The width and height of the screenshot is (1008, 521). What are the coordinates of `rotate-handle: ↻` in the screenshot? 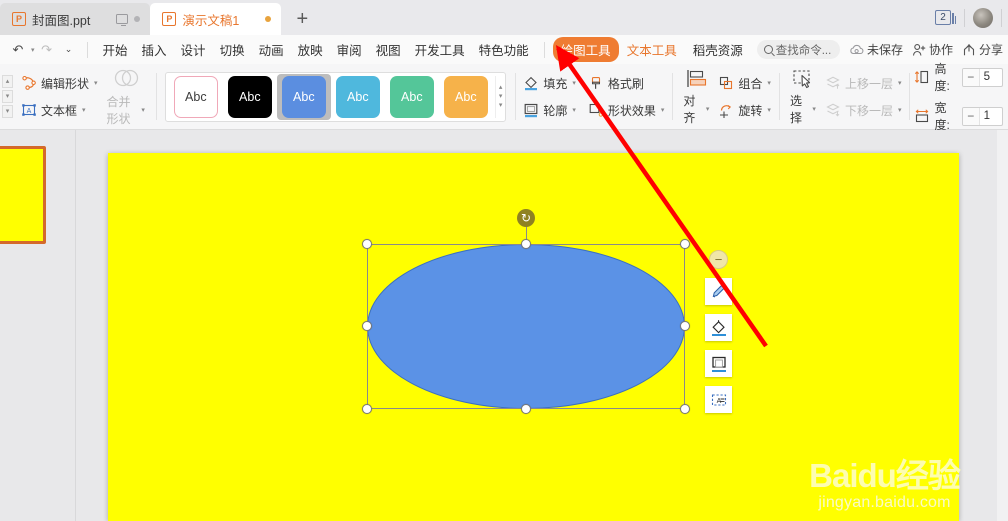 It's located at (526, 218).